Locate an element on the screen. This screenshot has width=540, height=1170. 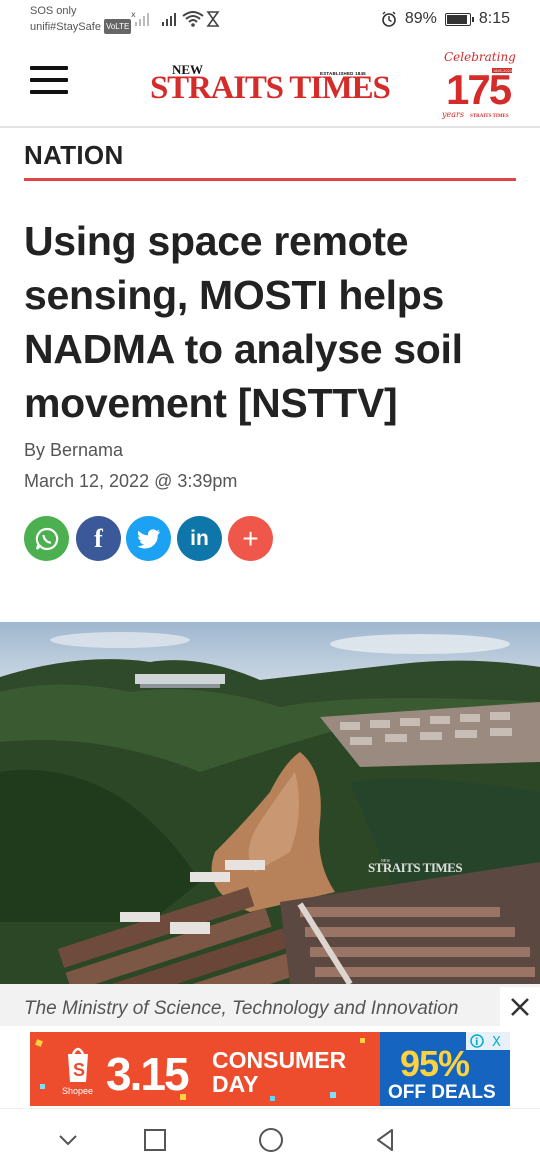
photo-watermark: STRAITS TIMES is located at coordinates (415, 867).